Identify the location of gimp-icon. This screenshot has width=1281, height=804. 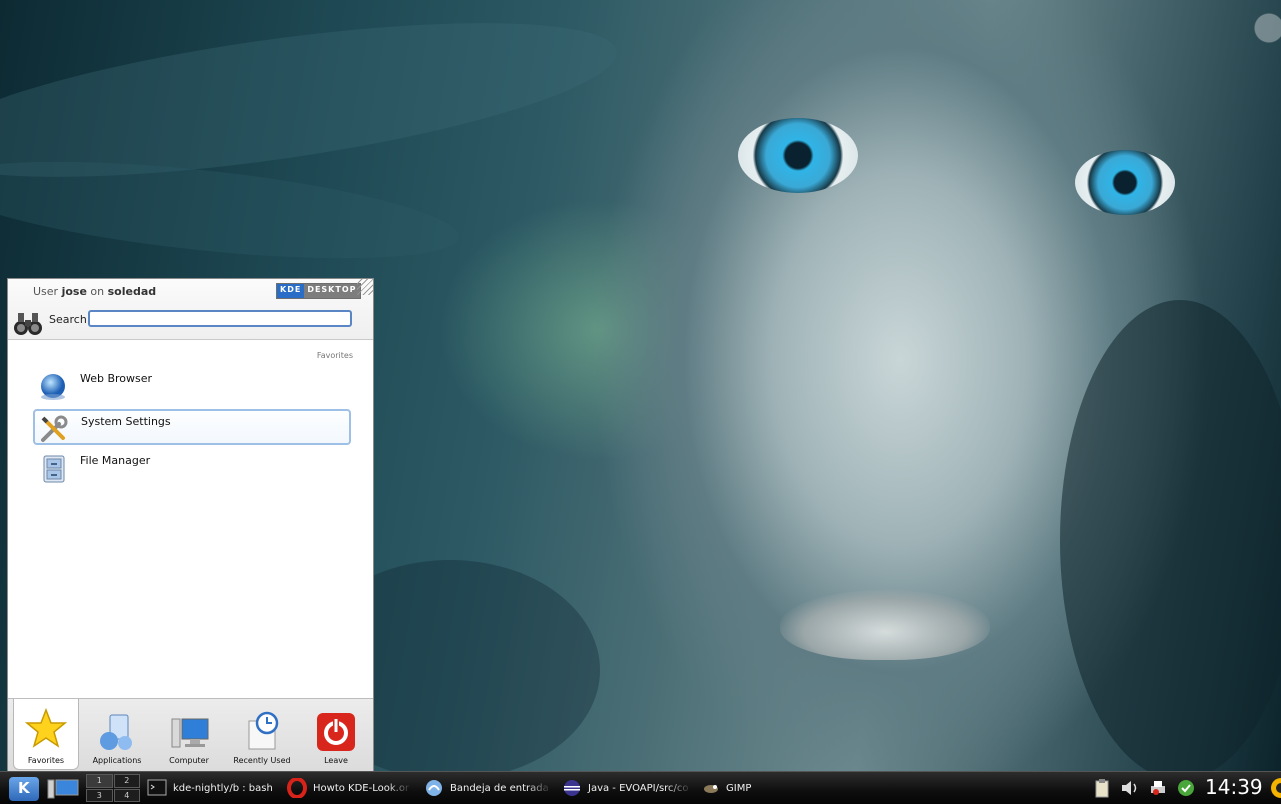
(711, 789).